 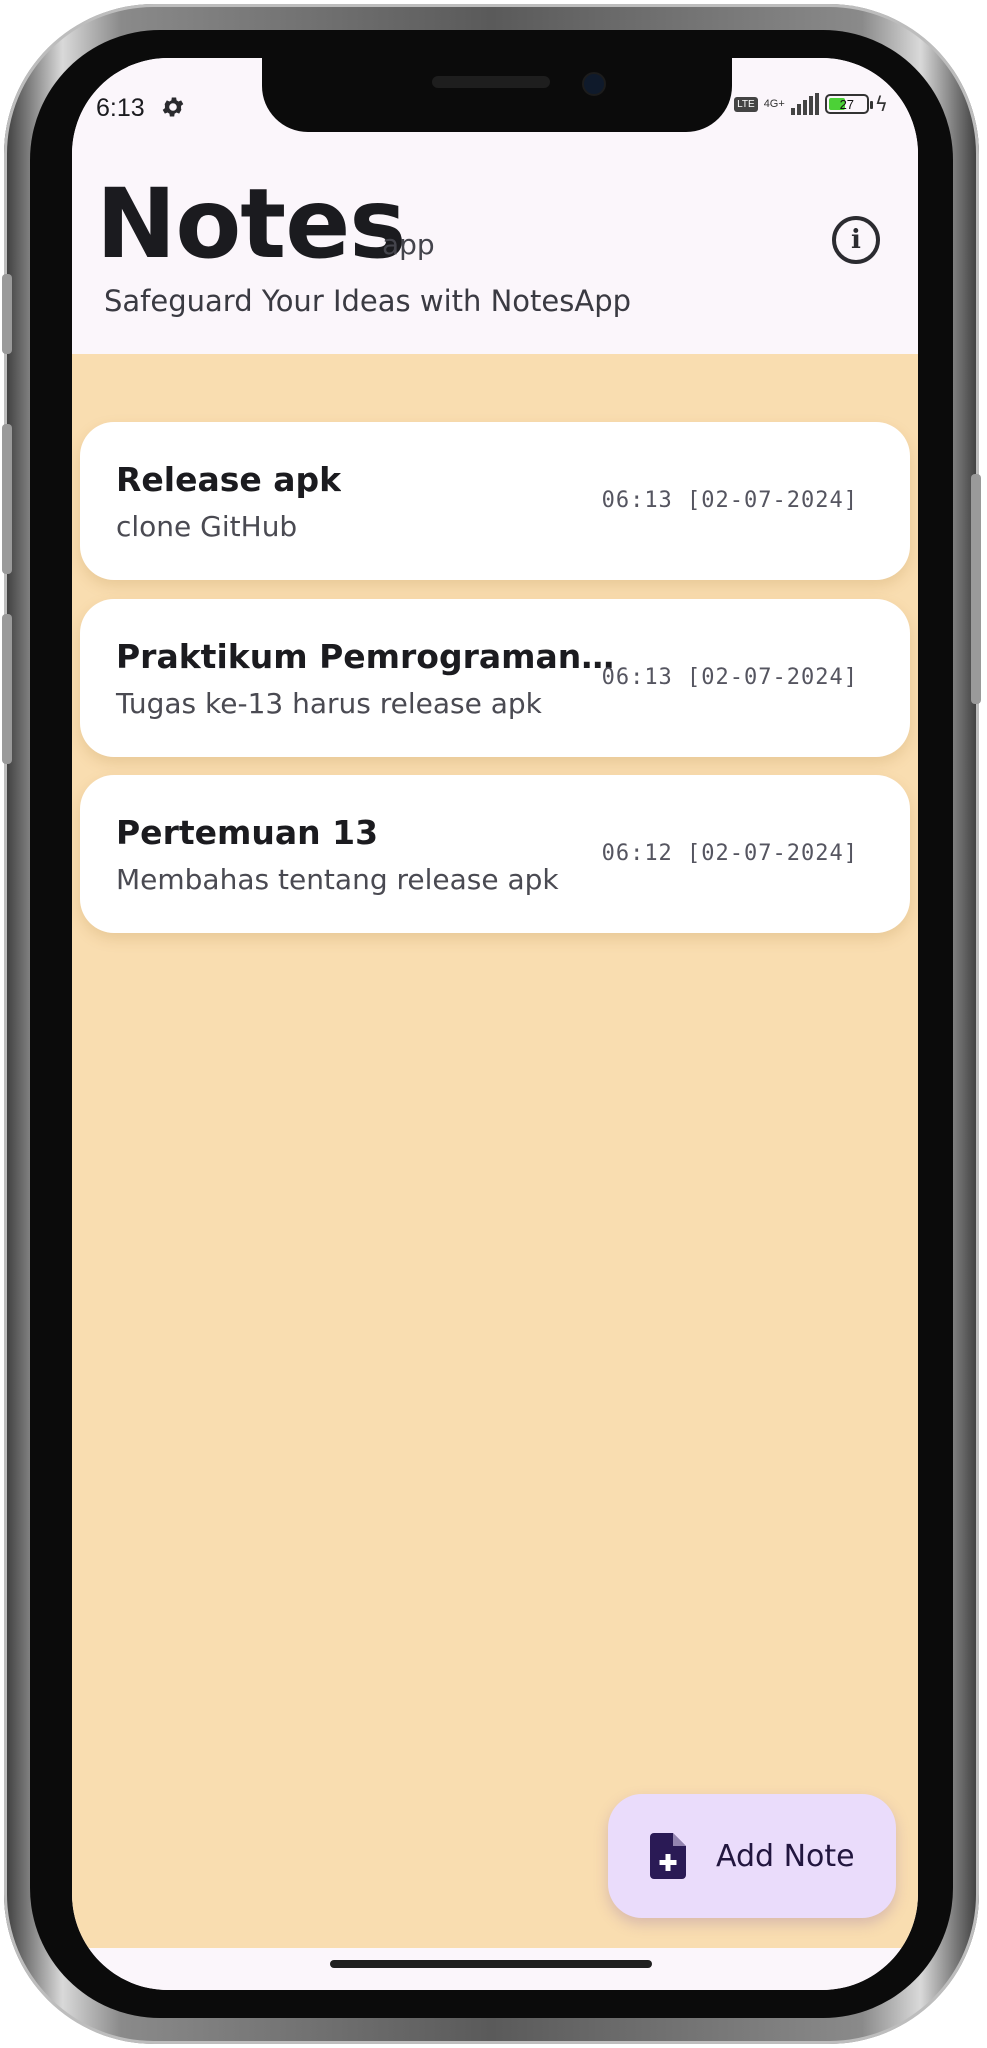 I want to click on lte-badge: LTE, so click(x=746, y=104).